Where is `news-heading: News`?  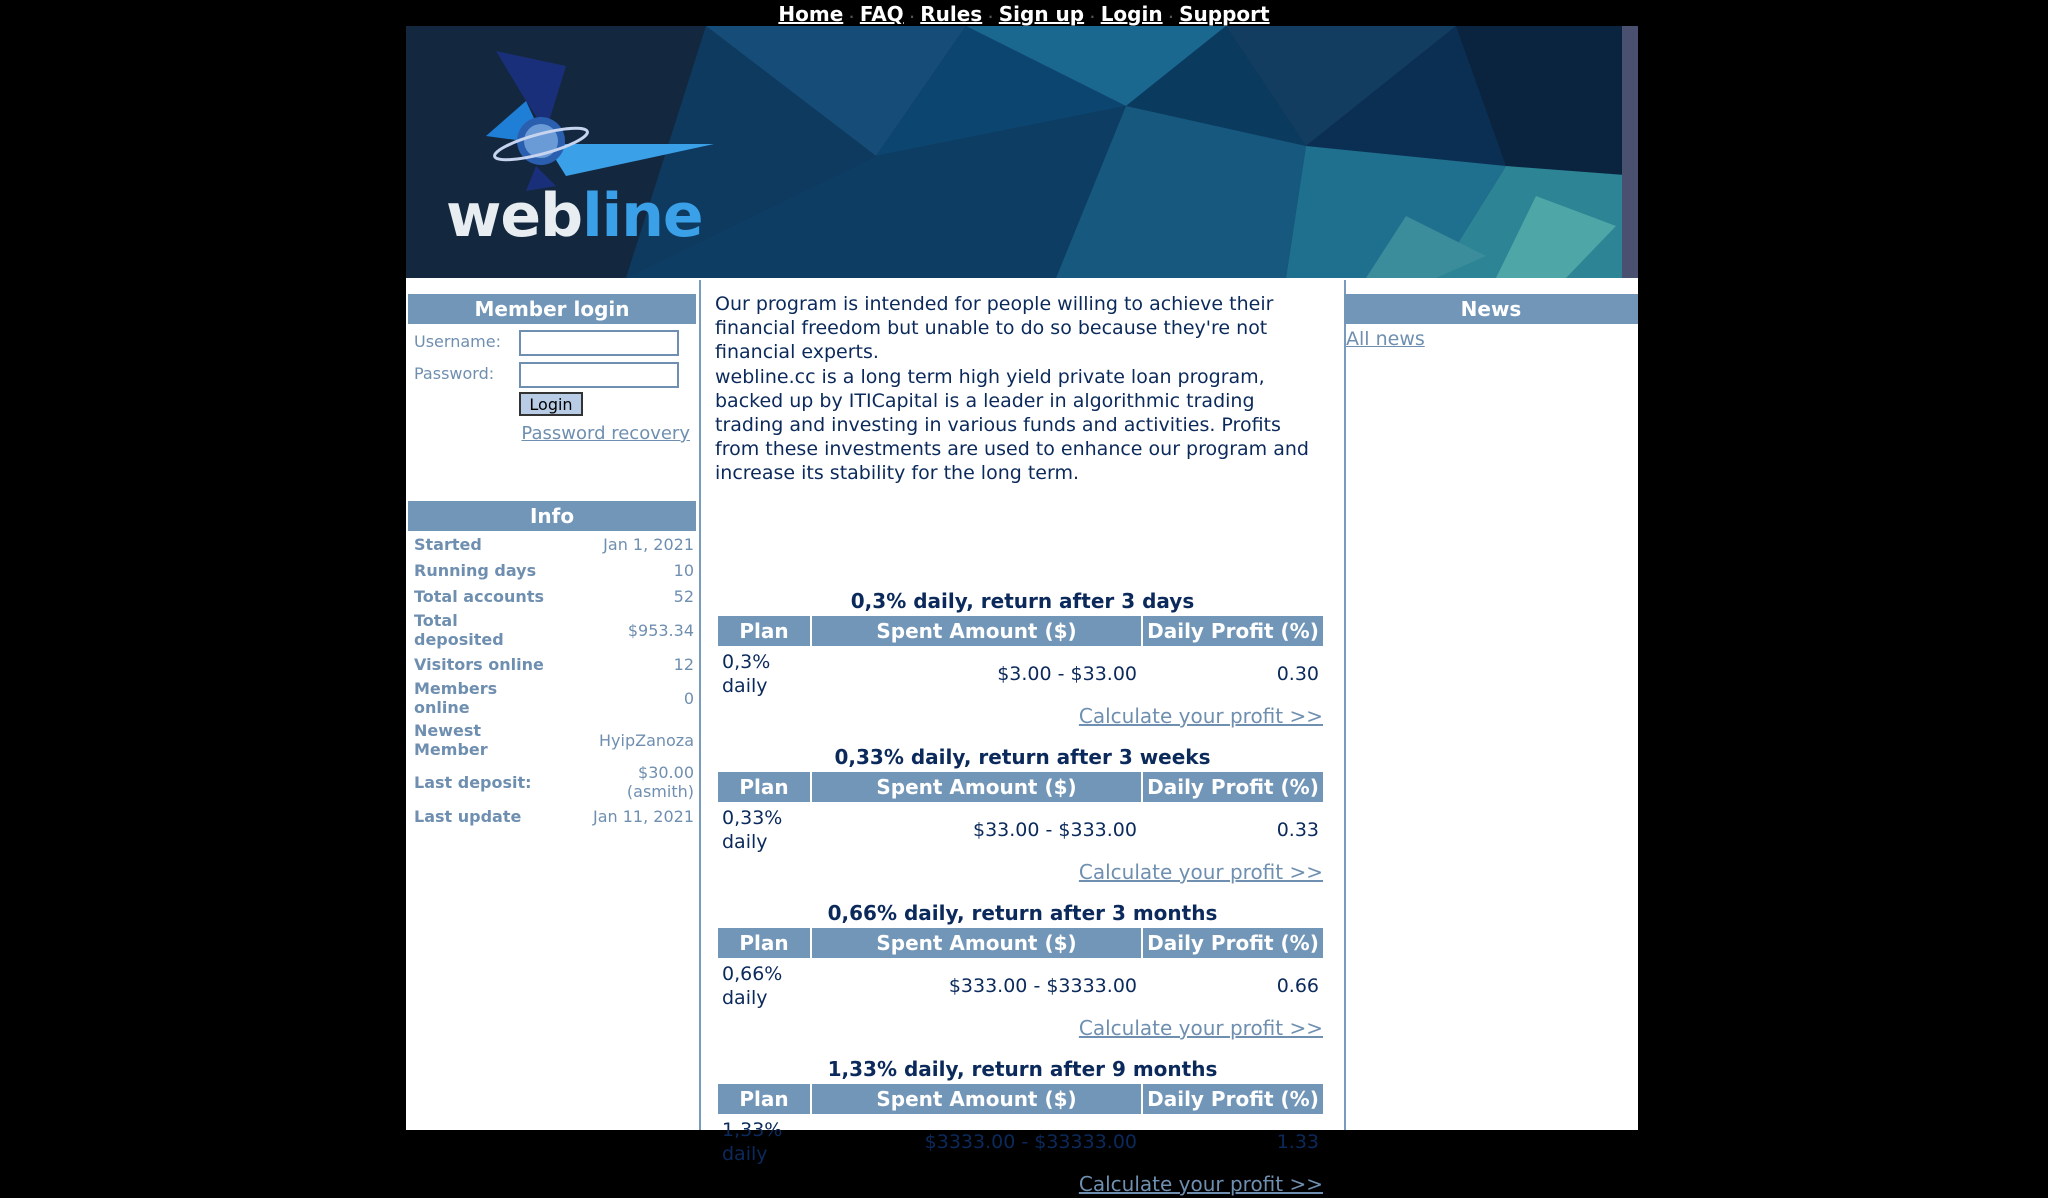 news-heading: News is located at coordinates (1491, 309).